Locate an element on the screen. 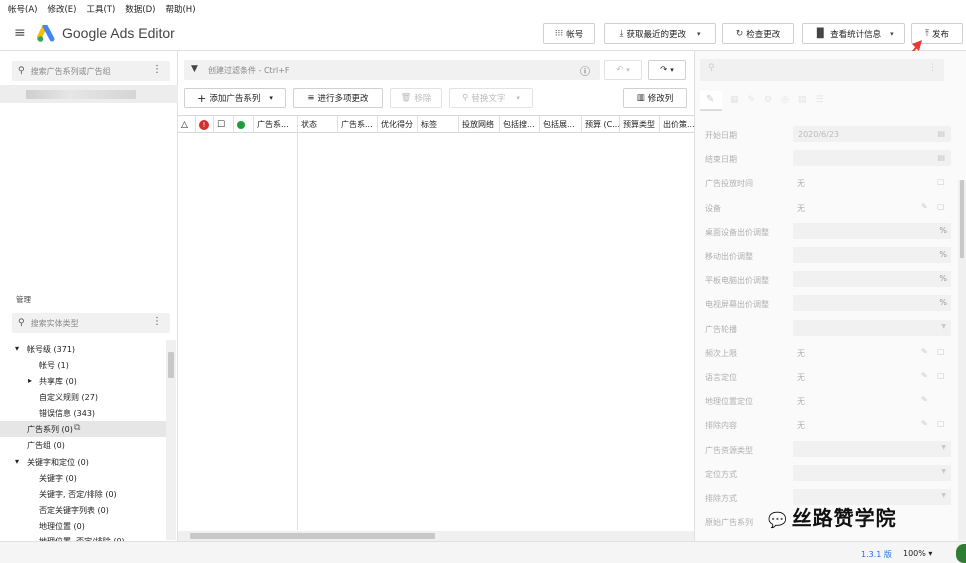 Image resolution: width=966 pixels, height=563 pixels. tree-expand-icon: ▸ is located at coordinates (30, 380).